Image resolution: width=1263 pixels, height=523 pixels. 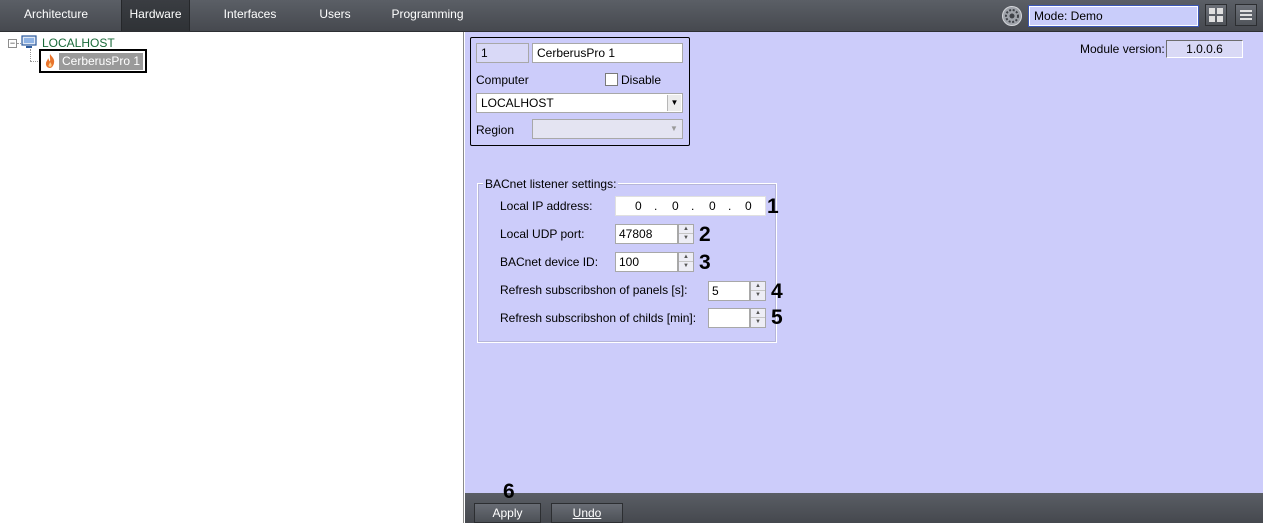 I want to click on computer-icon, so click(x=29, y=42).